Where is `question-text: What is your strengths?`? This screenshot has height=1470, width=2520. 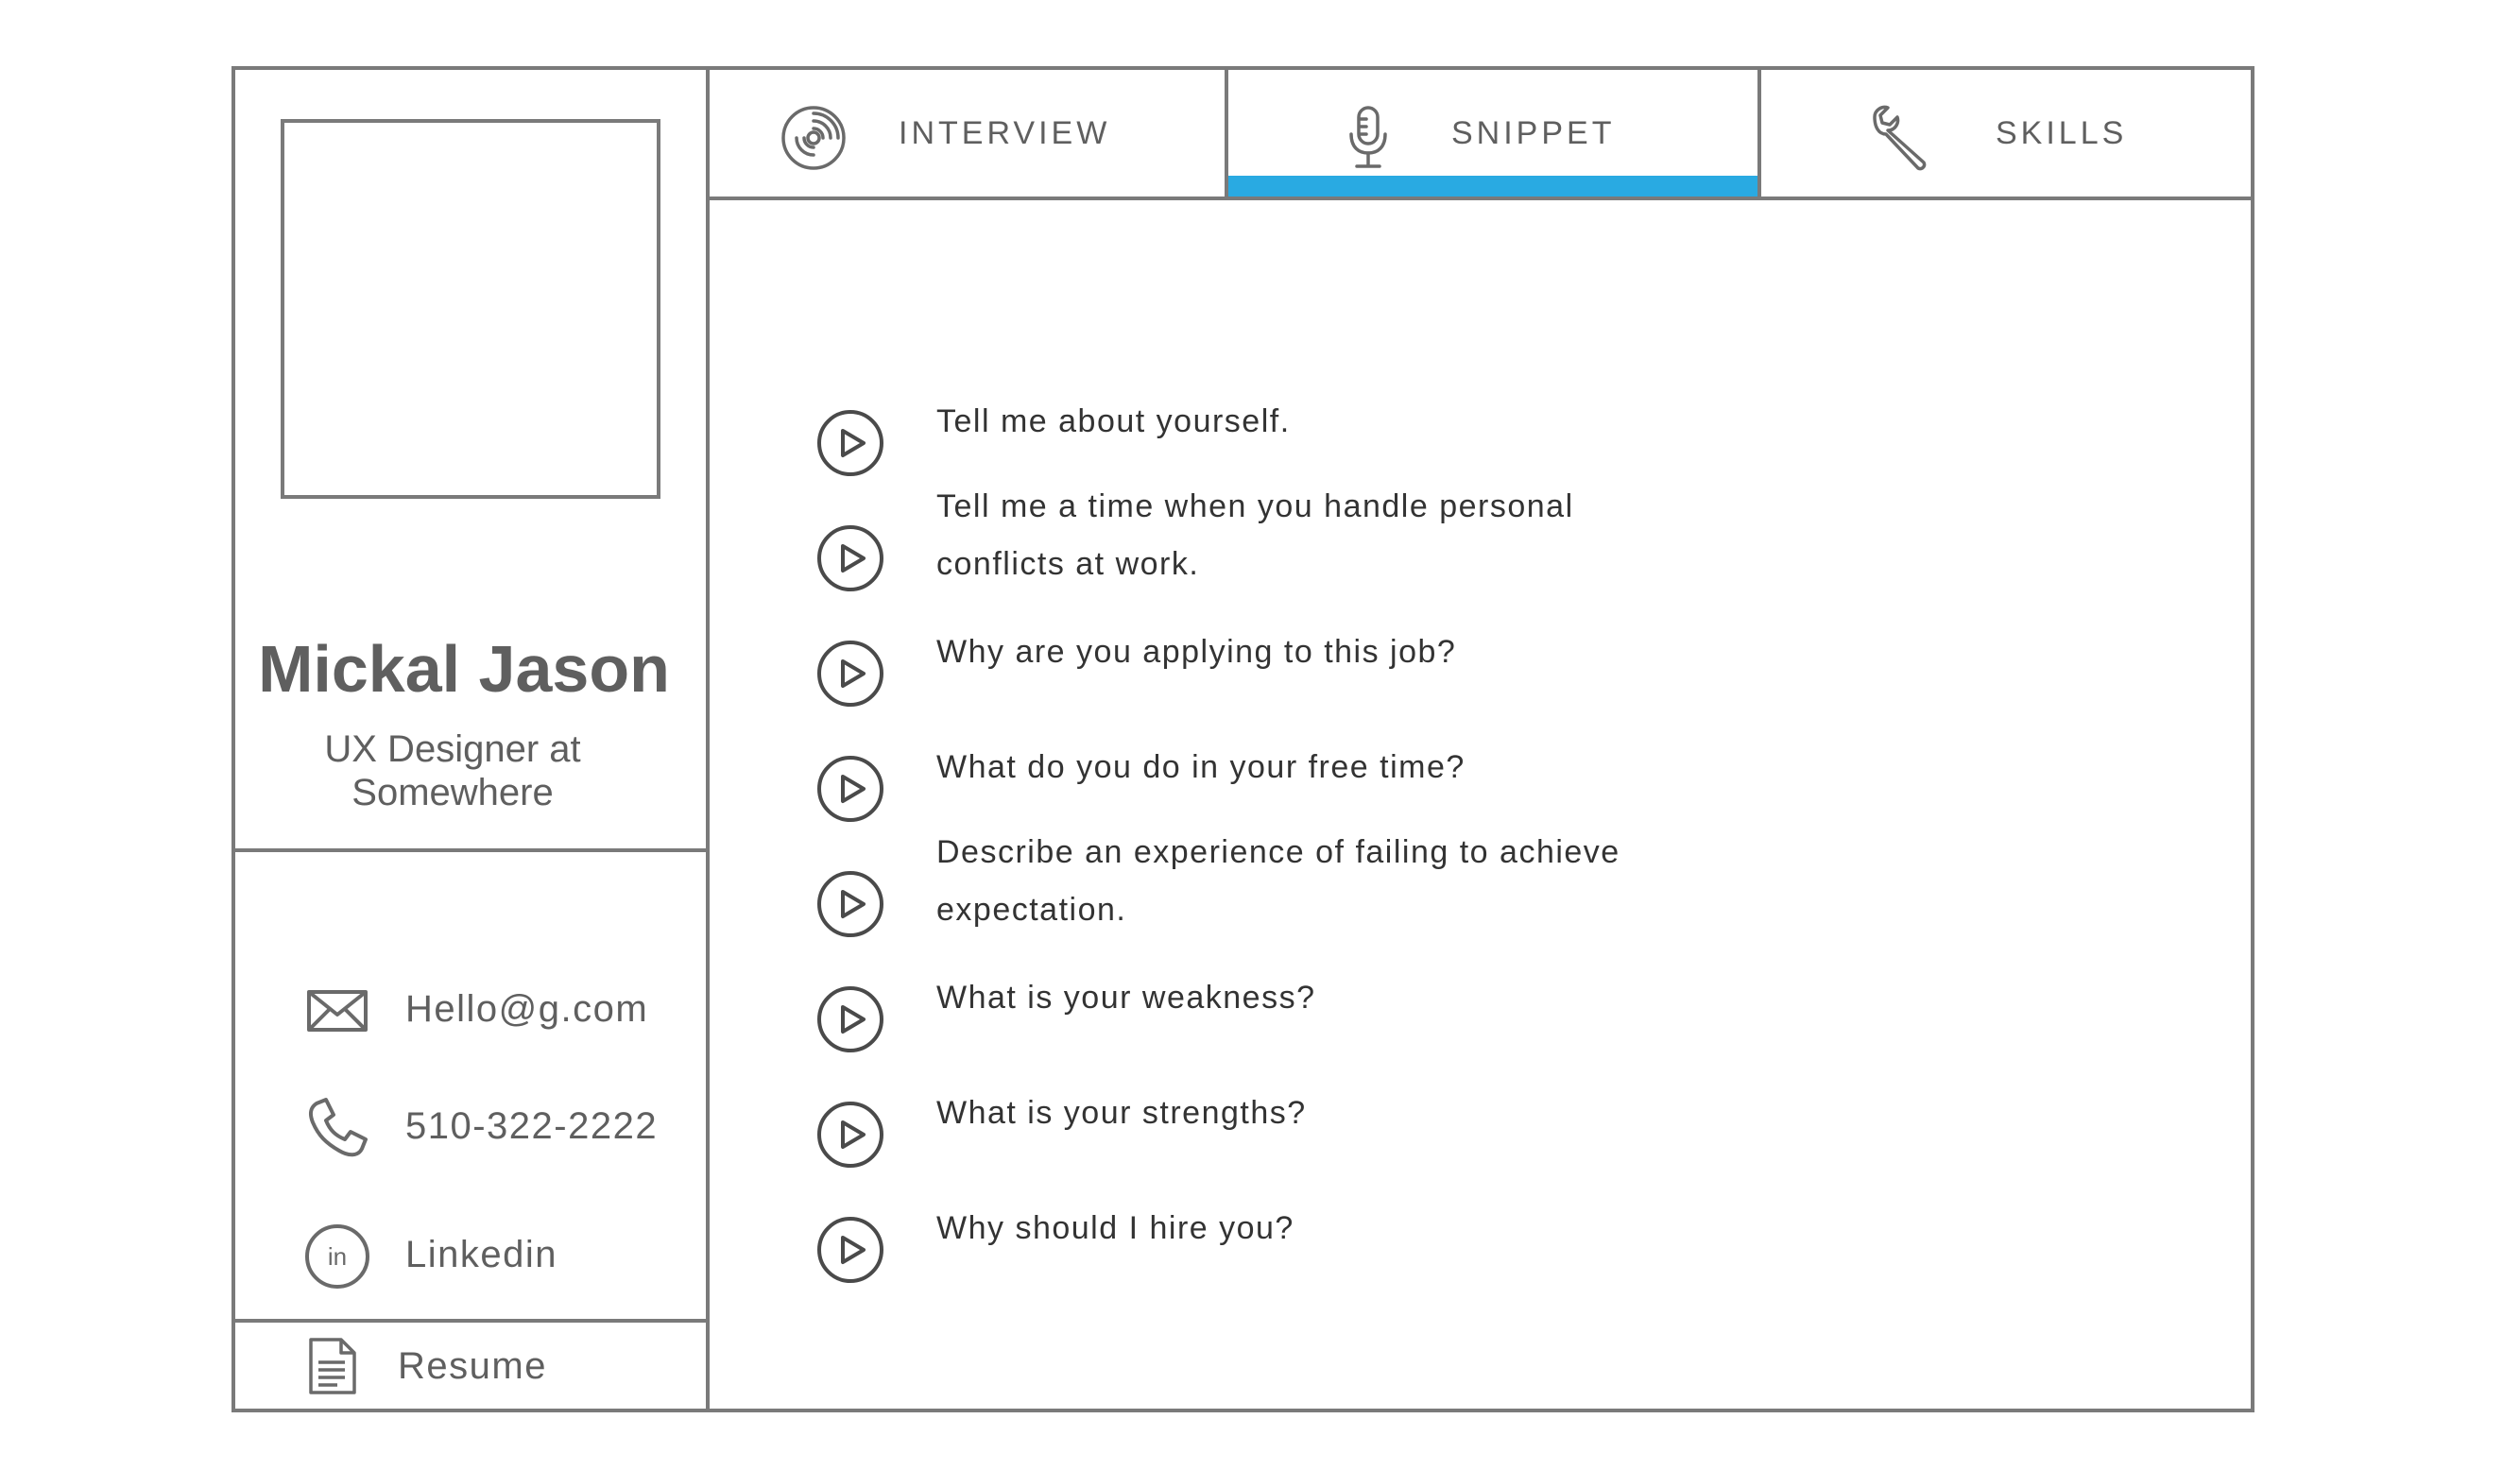
question-text: What is your strengths? is located at coordinates (1121, 1113).